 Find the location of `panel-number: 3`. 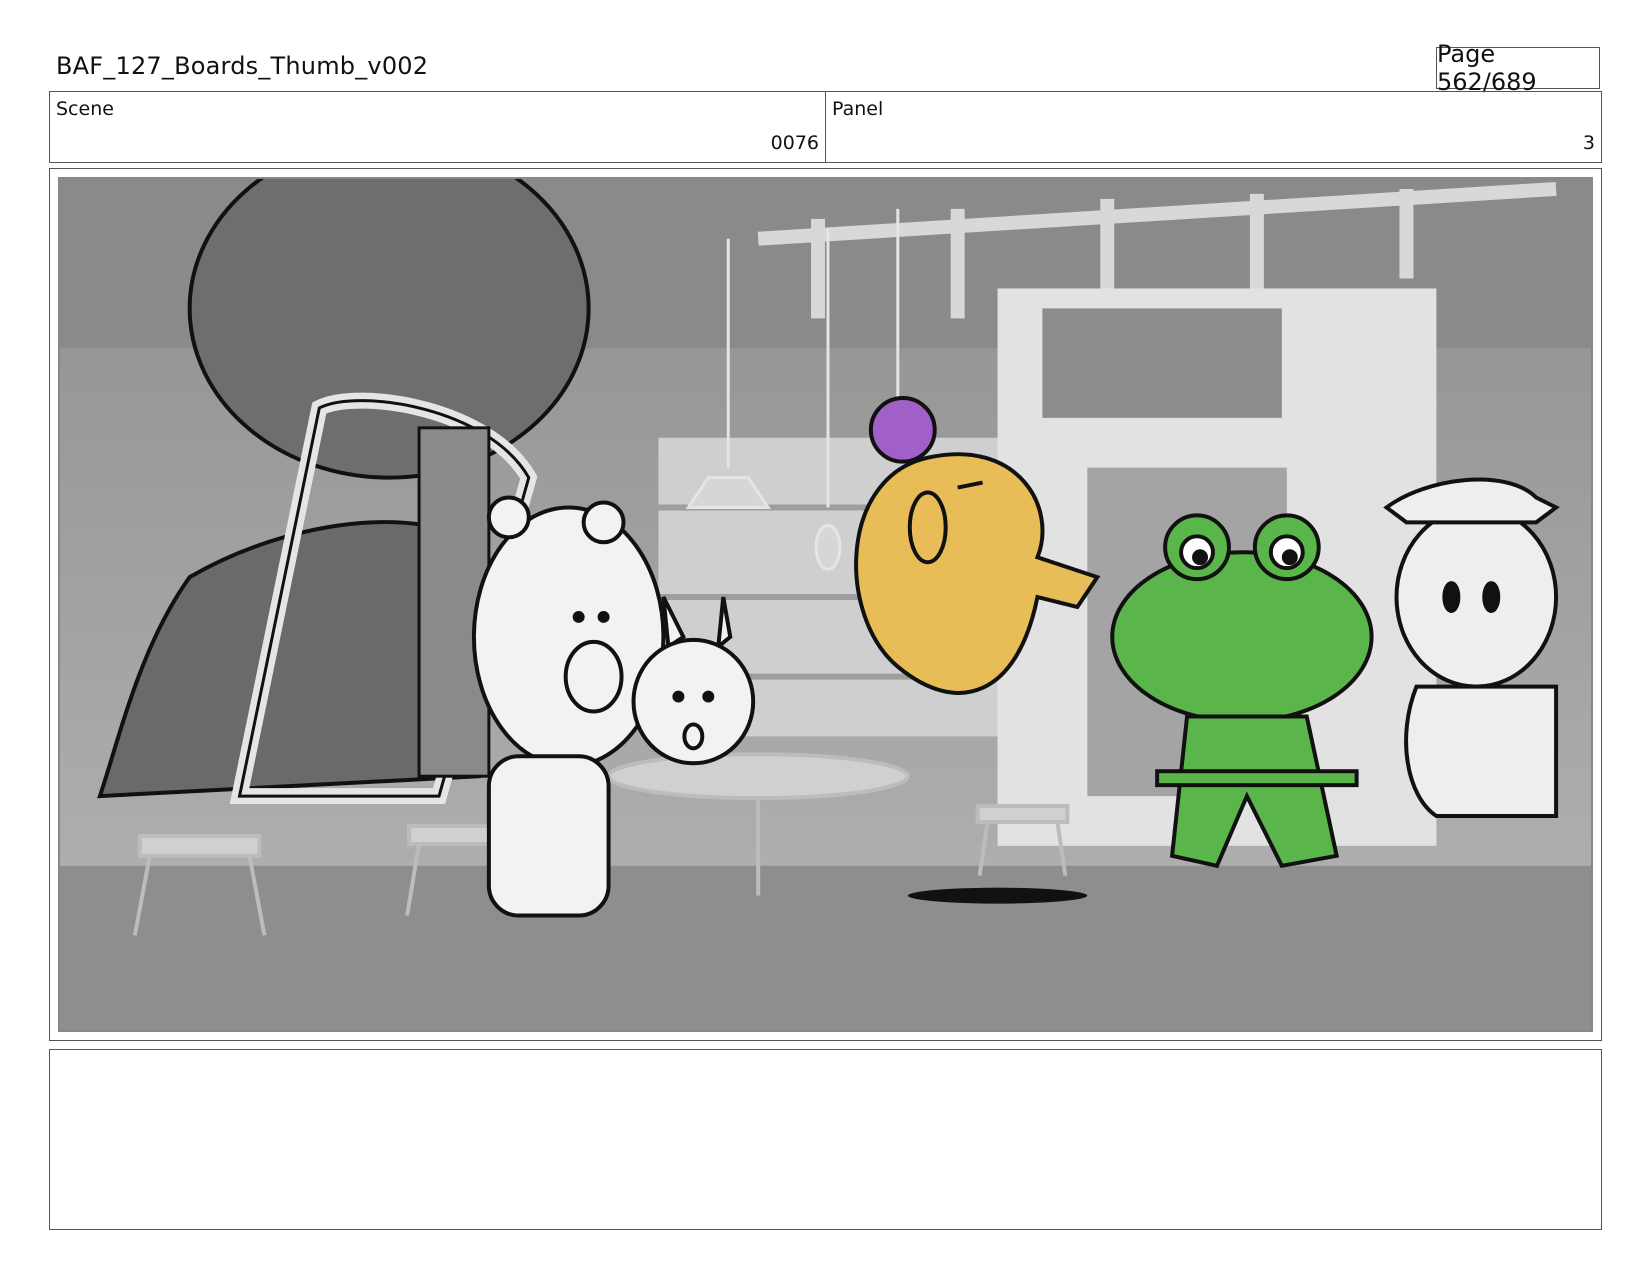

panel-number: 3 is located at coordinates (1588, 143).